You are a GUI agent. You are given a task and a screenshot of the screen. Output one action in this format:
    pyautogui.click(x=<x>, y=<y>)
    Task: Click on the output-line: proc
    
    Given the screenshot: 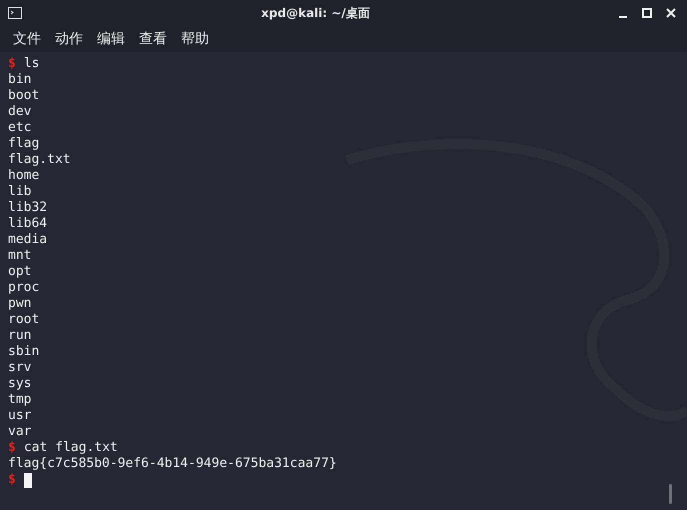 What is the action you would take?
    pyautogui.click(x=24, y=288)
    